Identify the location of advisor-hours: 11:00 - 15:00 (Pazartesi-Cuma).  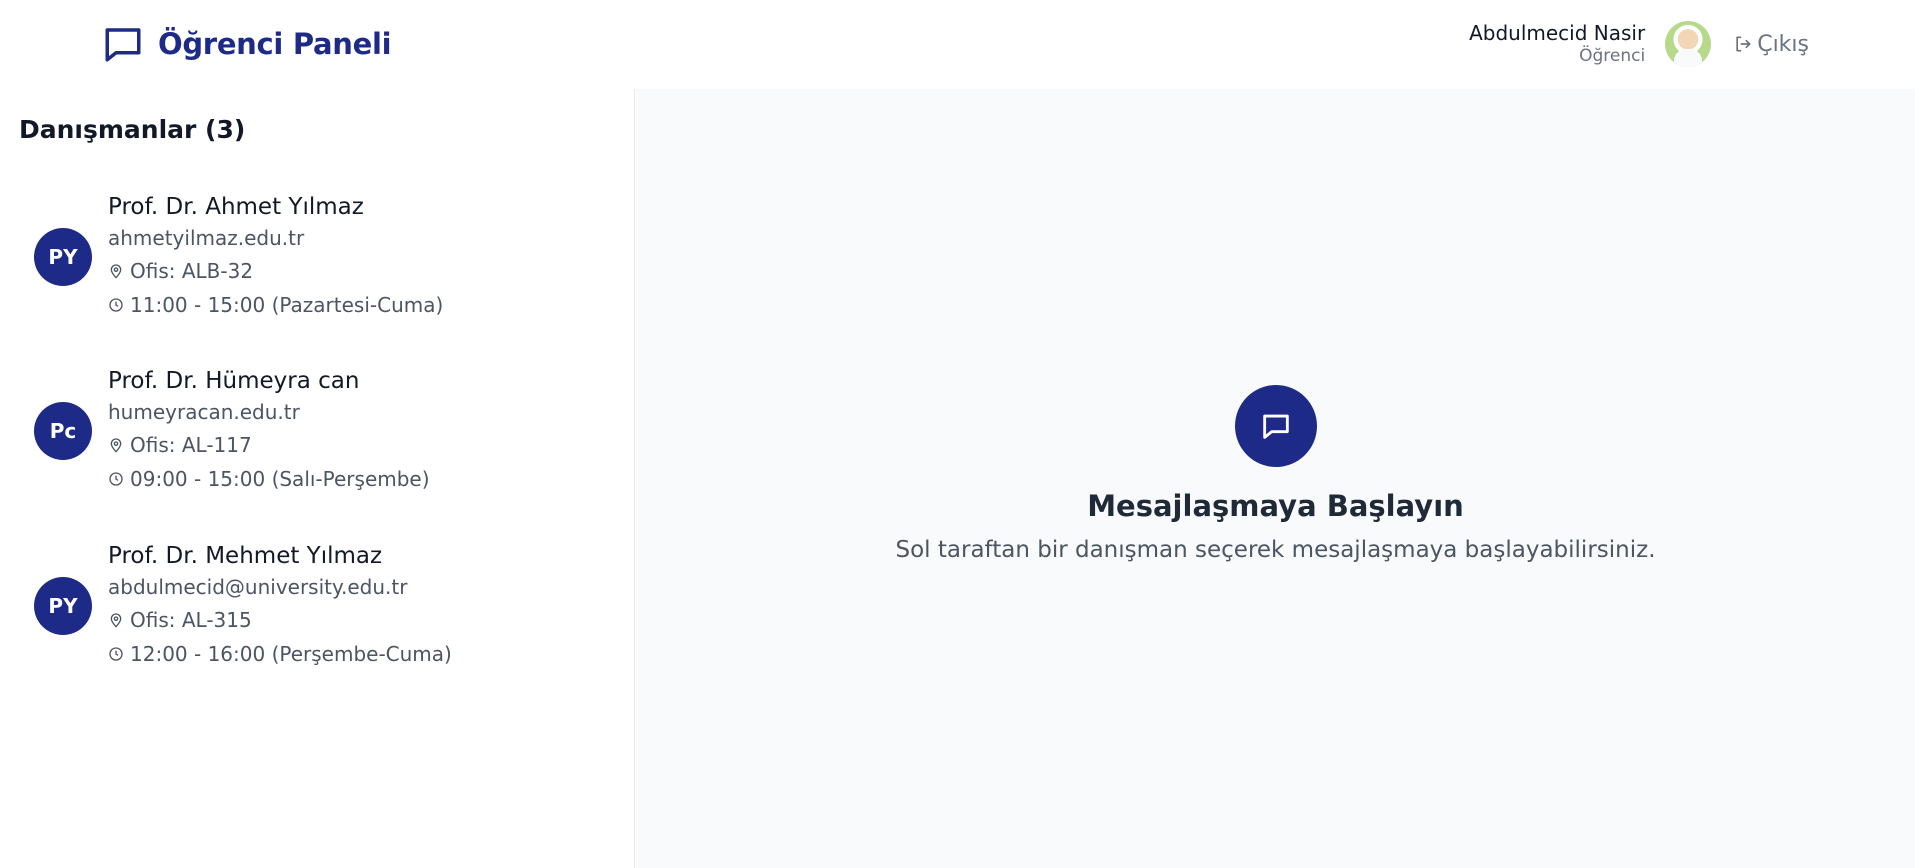
(275, 305).